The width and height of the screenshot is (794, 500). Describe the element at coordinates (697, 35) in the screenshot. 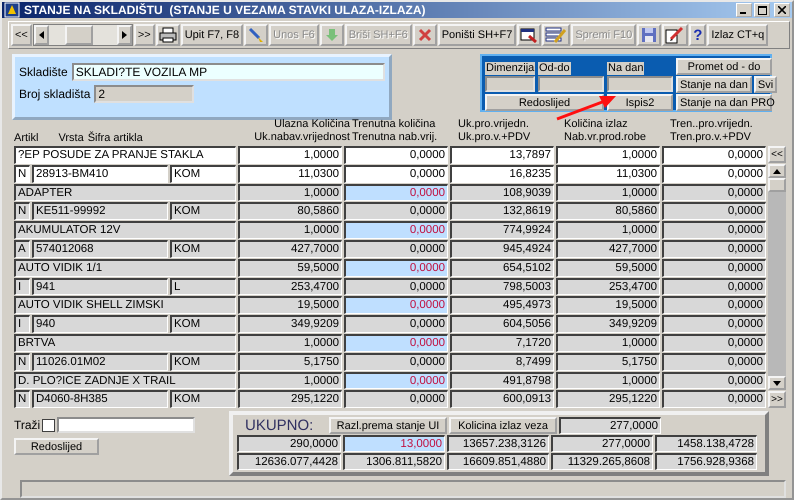

I see `help-button: ?` at that location.